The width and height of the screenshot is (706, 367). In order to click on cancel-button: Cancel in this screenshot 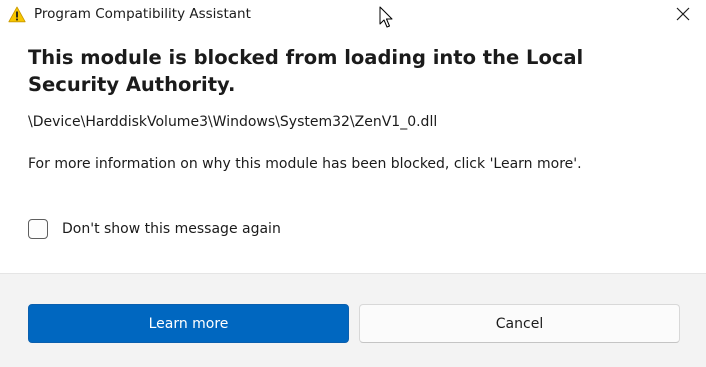, I will do `click(519, 323)`.